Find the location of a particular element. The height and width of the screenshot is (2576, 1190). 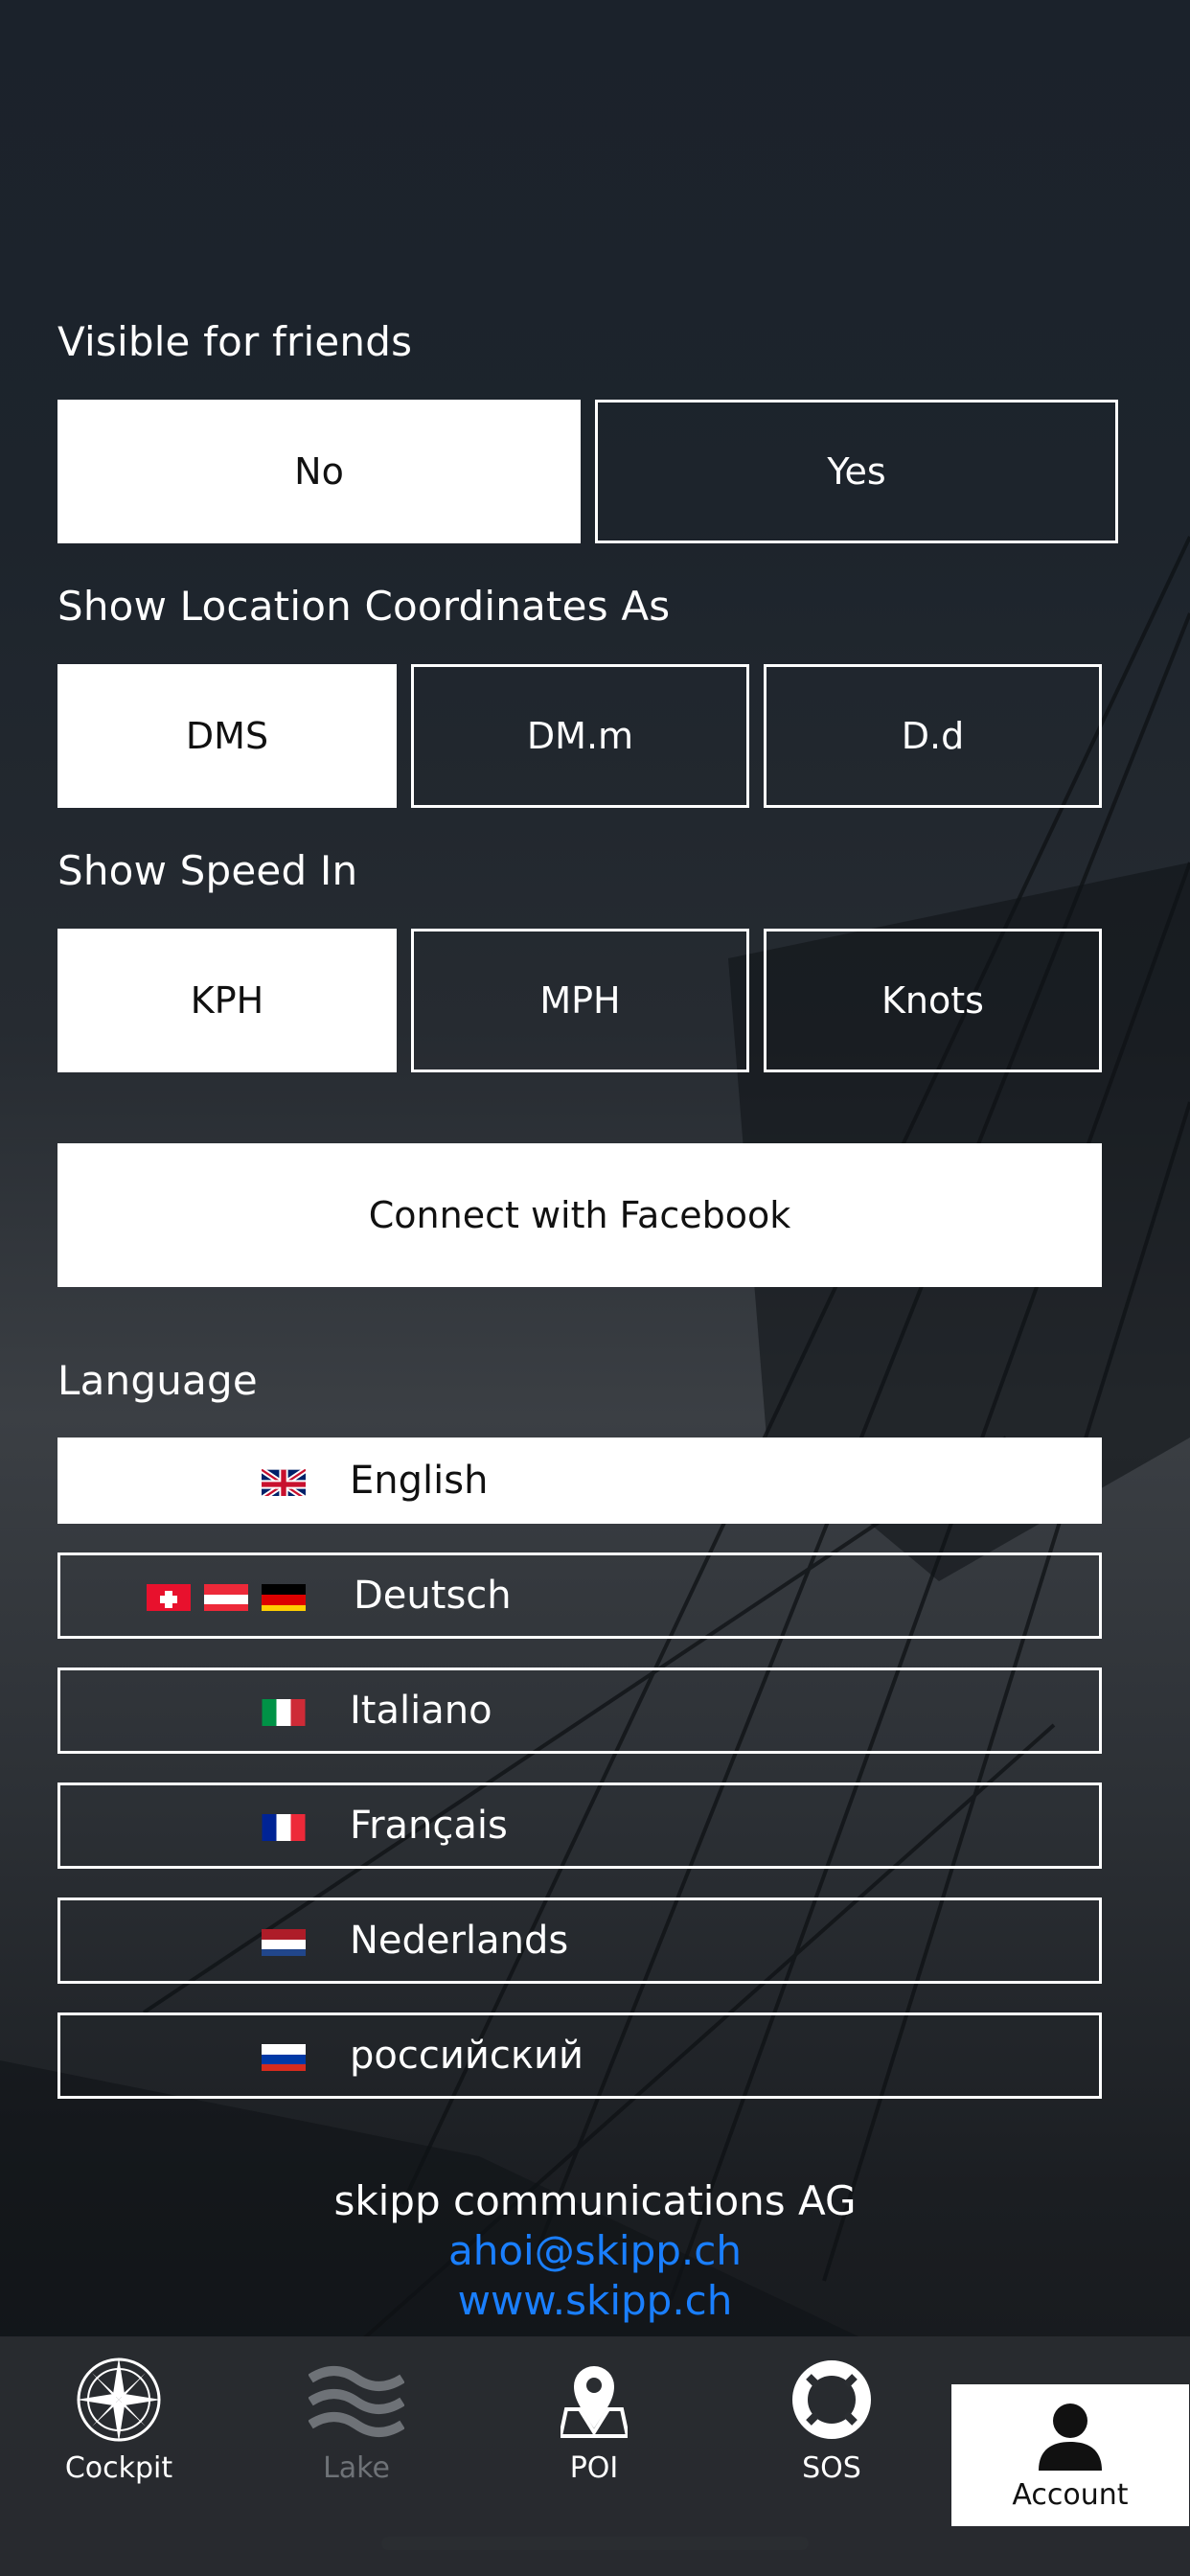

nl-flag-icon is located at coordinates (284, 1940).